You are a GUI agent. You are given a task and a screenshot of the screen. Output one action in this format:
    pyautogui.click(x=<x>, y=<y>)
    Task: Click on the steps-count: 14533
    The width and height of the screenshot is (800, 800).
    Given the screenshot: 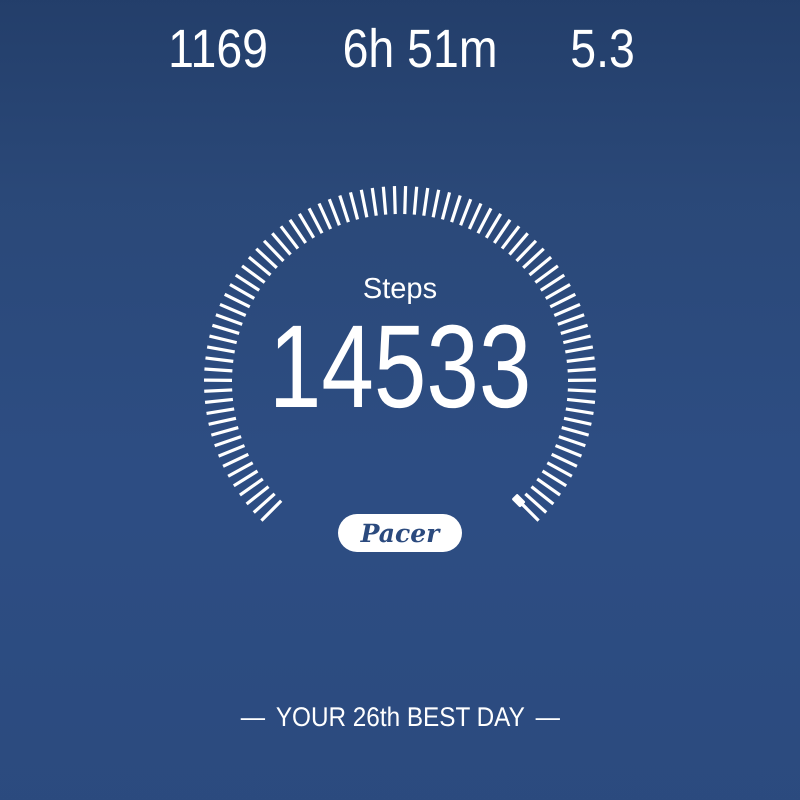 What is the action you would take?
    pyautogui.click(x=400, y=367)
    